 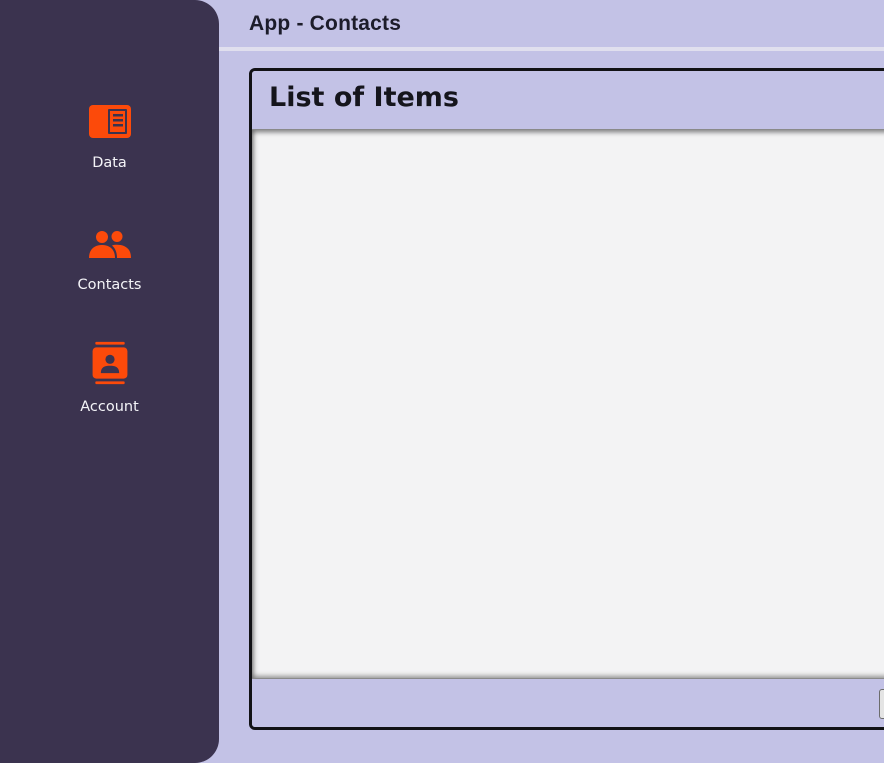 What do you see at coordinates (109, 285) in the screenshot?
I see `sidebar-item-label: Contacts` at bounding box center [109, 285].